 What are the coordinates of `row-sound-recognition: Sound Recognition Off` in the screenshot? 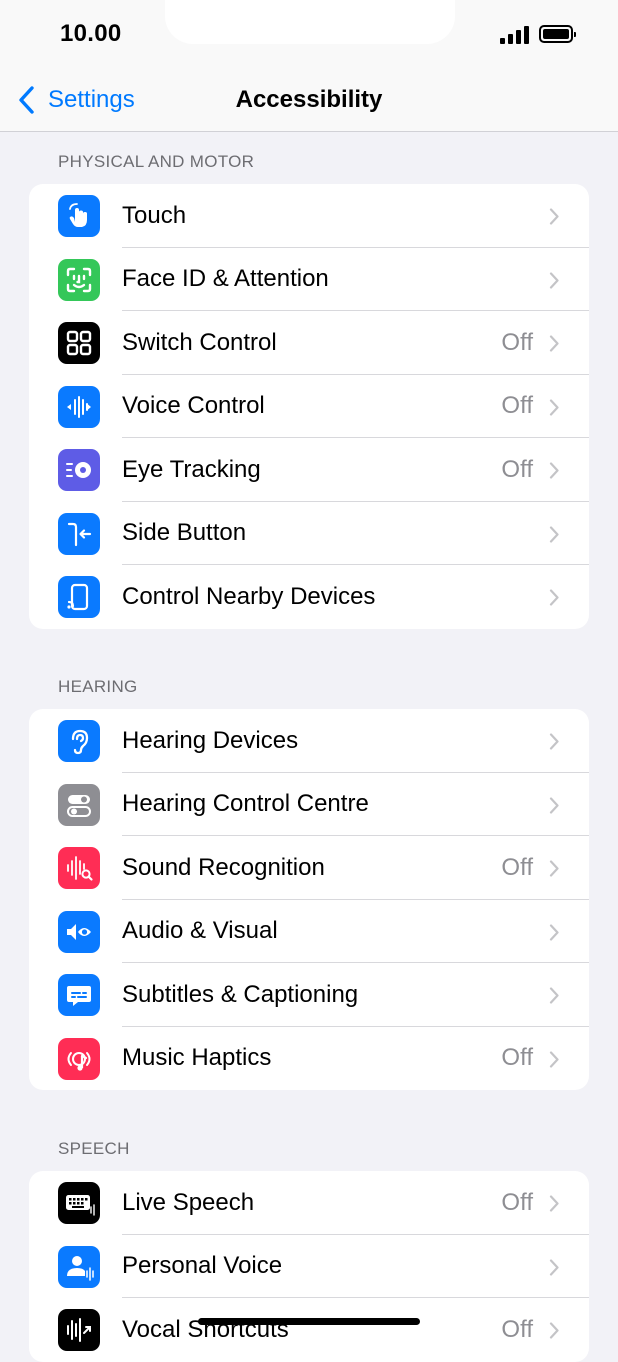 It's located at (309, 868).